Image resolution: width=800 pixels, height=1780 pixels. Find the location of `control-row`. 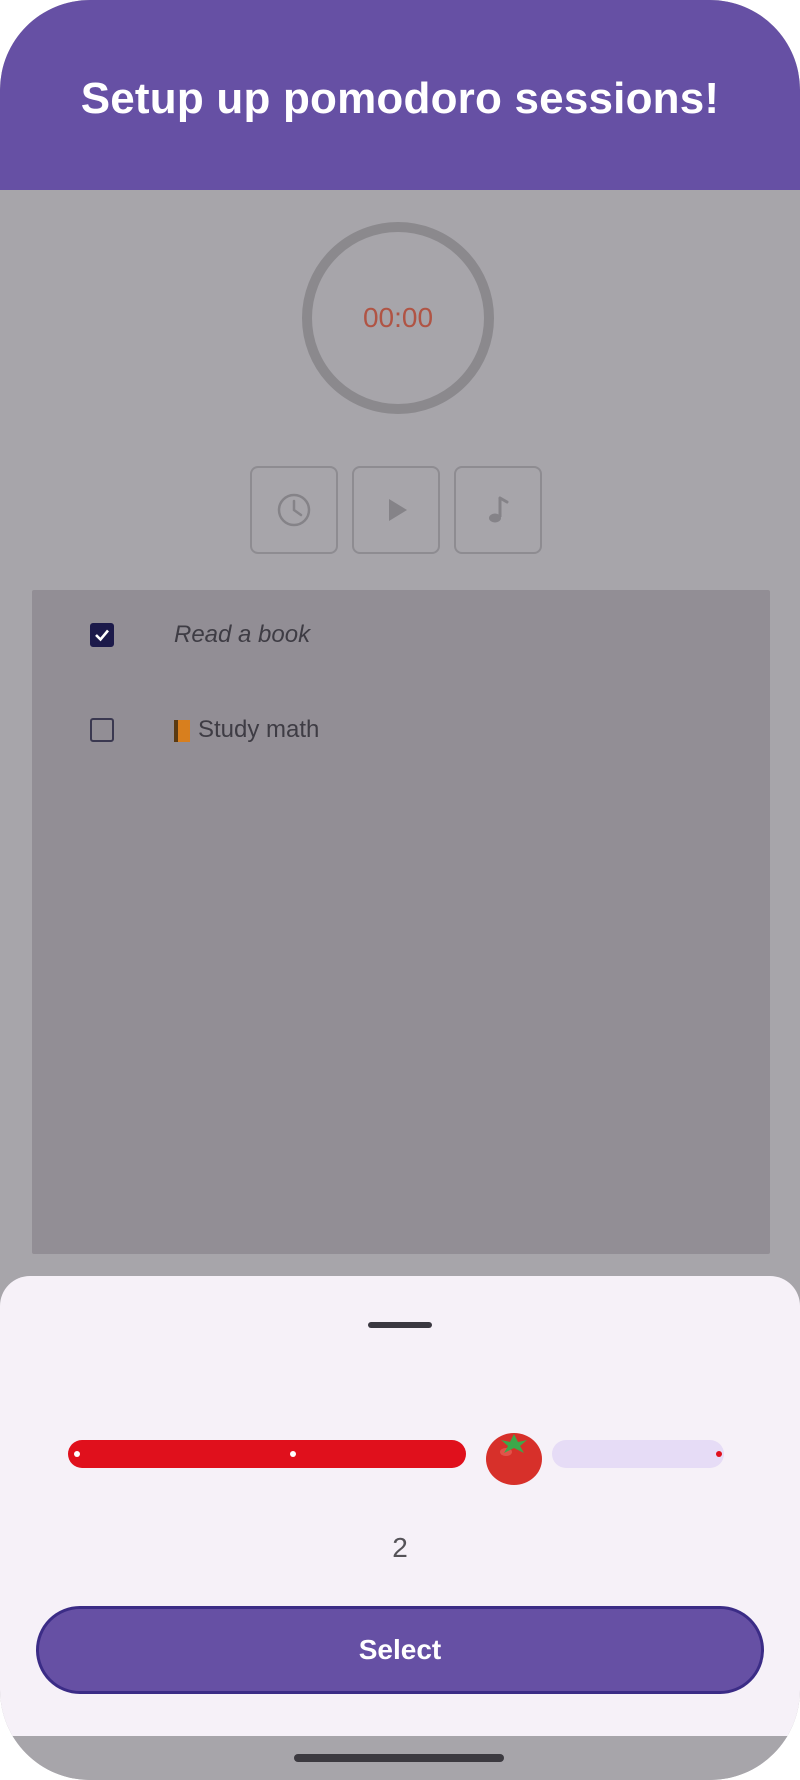

control-row is located at coordinates (396, 510).